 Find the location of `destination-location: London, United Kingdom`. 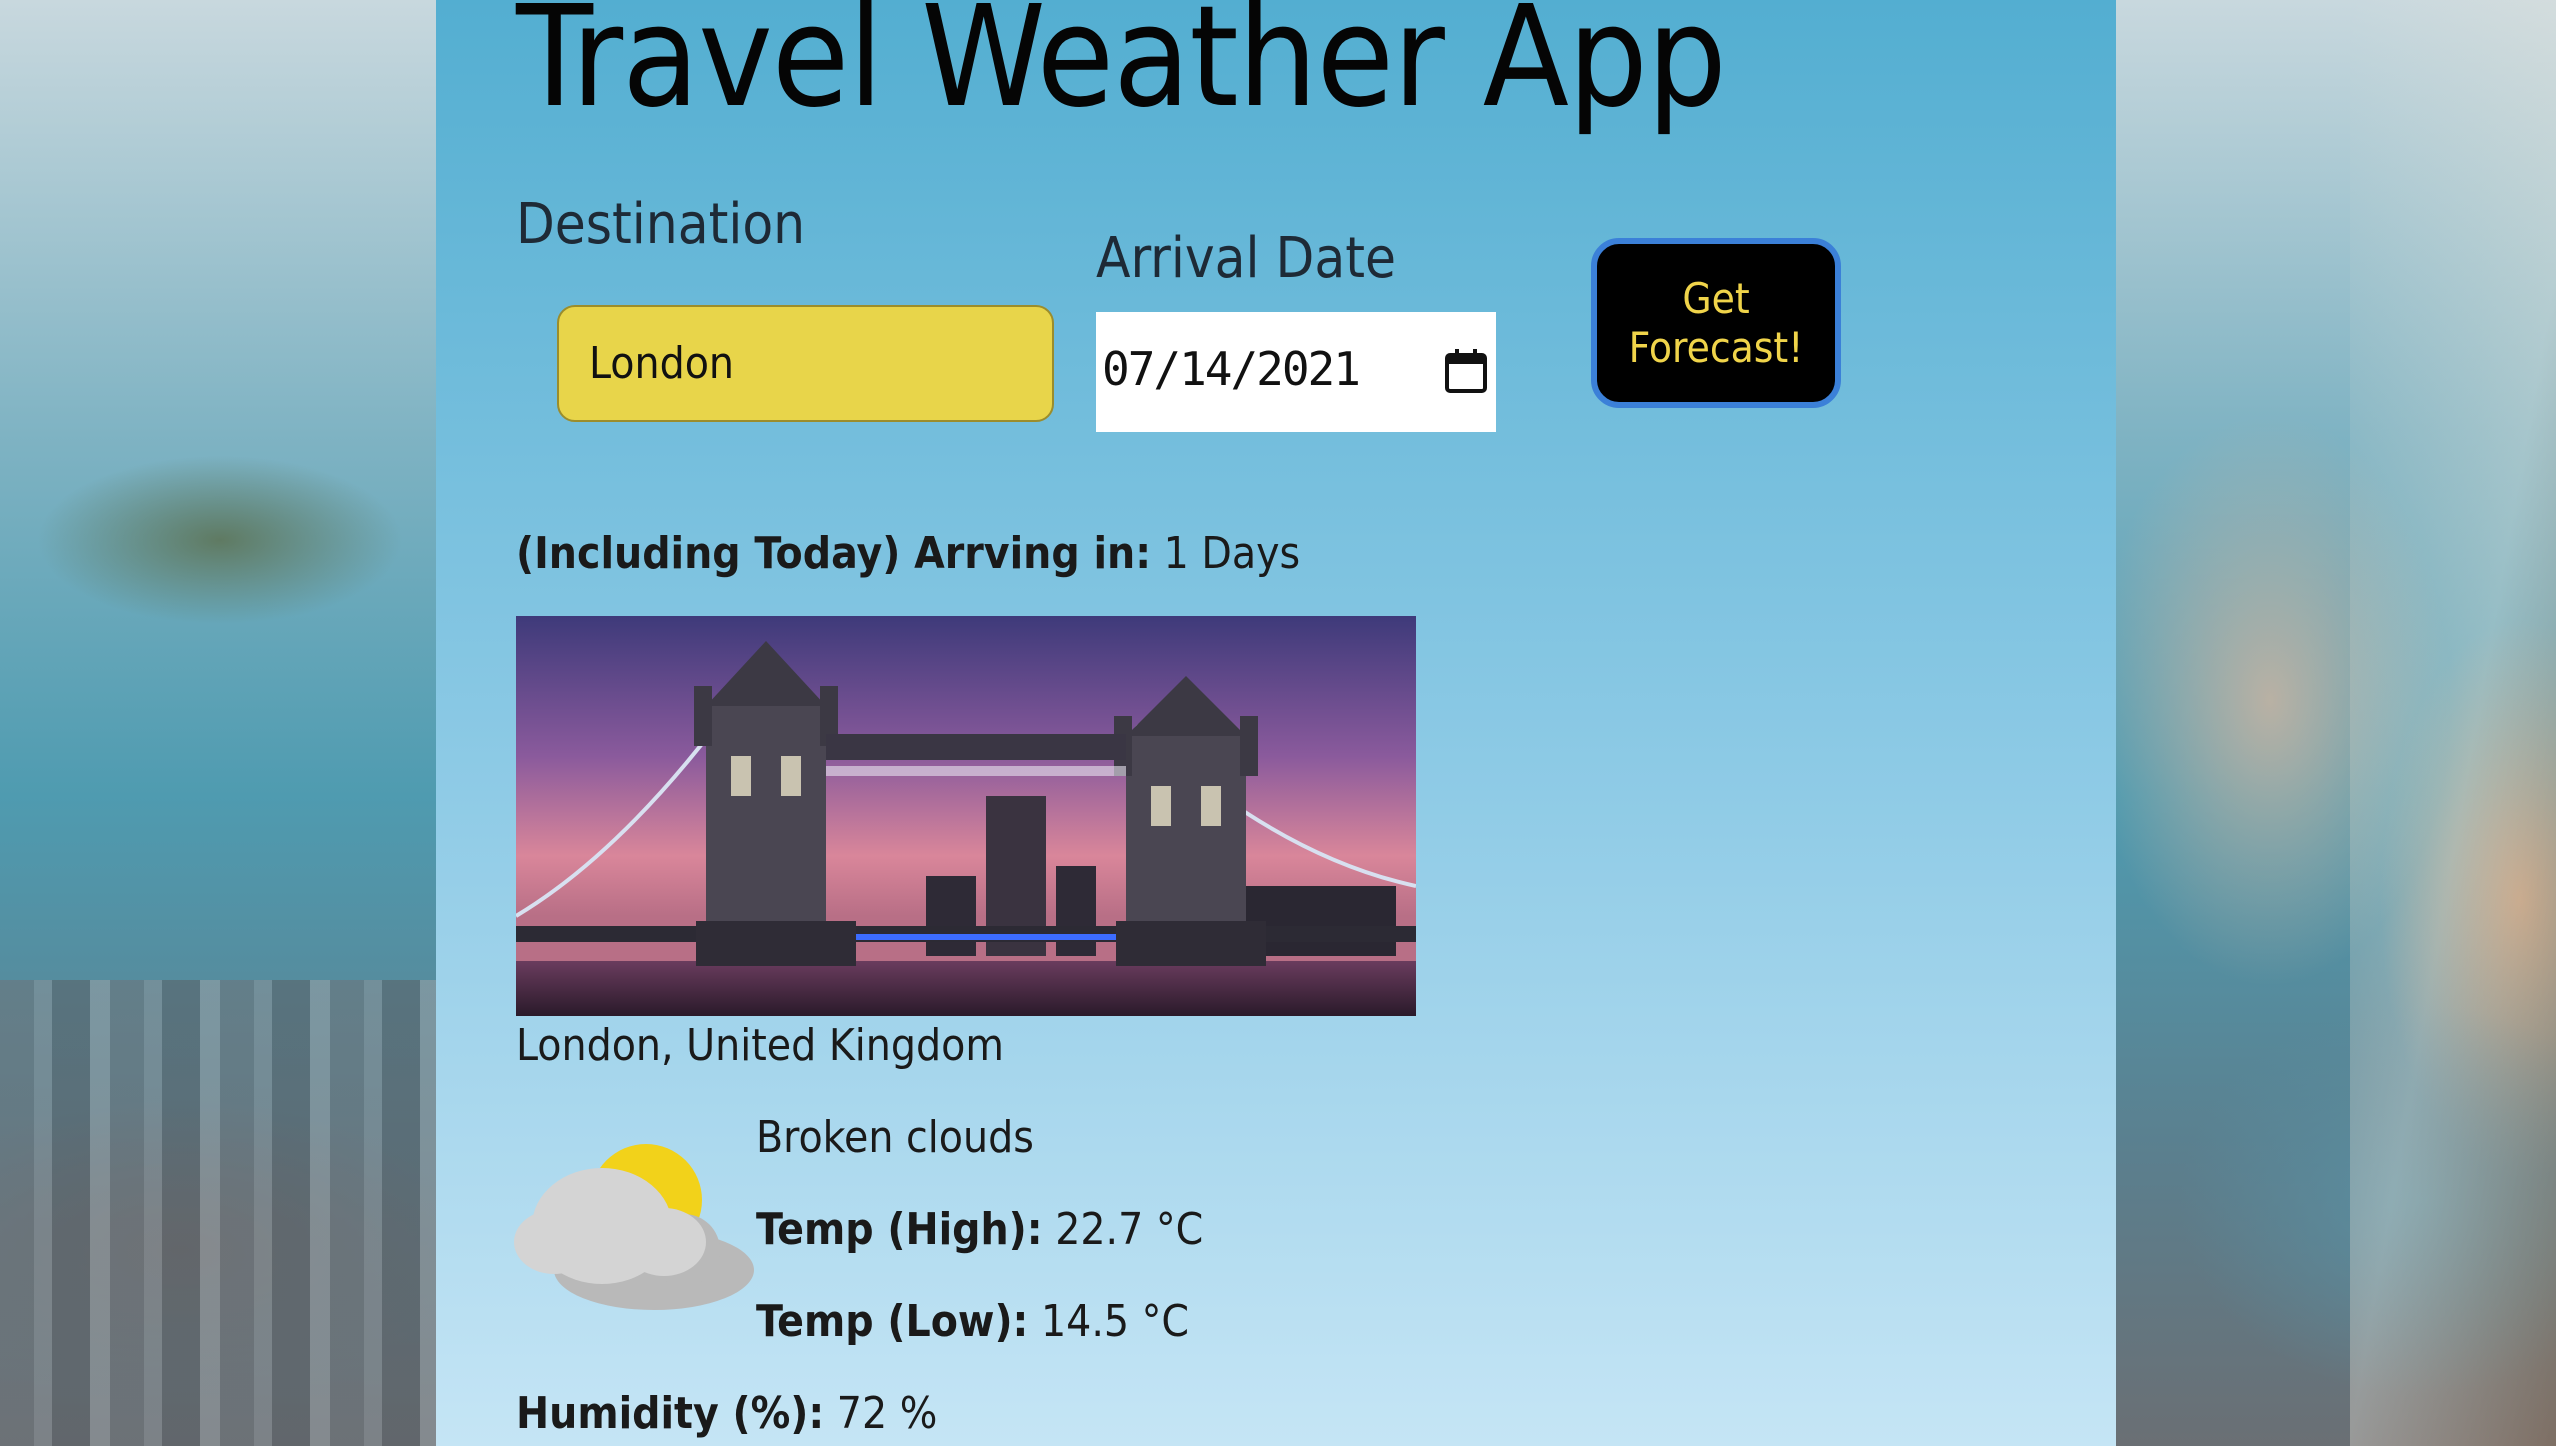

destination-location: London, United Kingdom is located at coordinates (760, 1045).